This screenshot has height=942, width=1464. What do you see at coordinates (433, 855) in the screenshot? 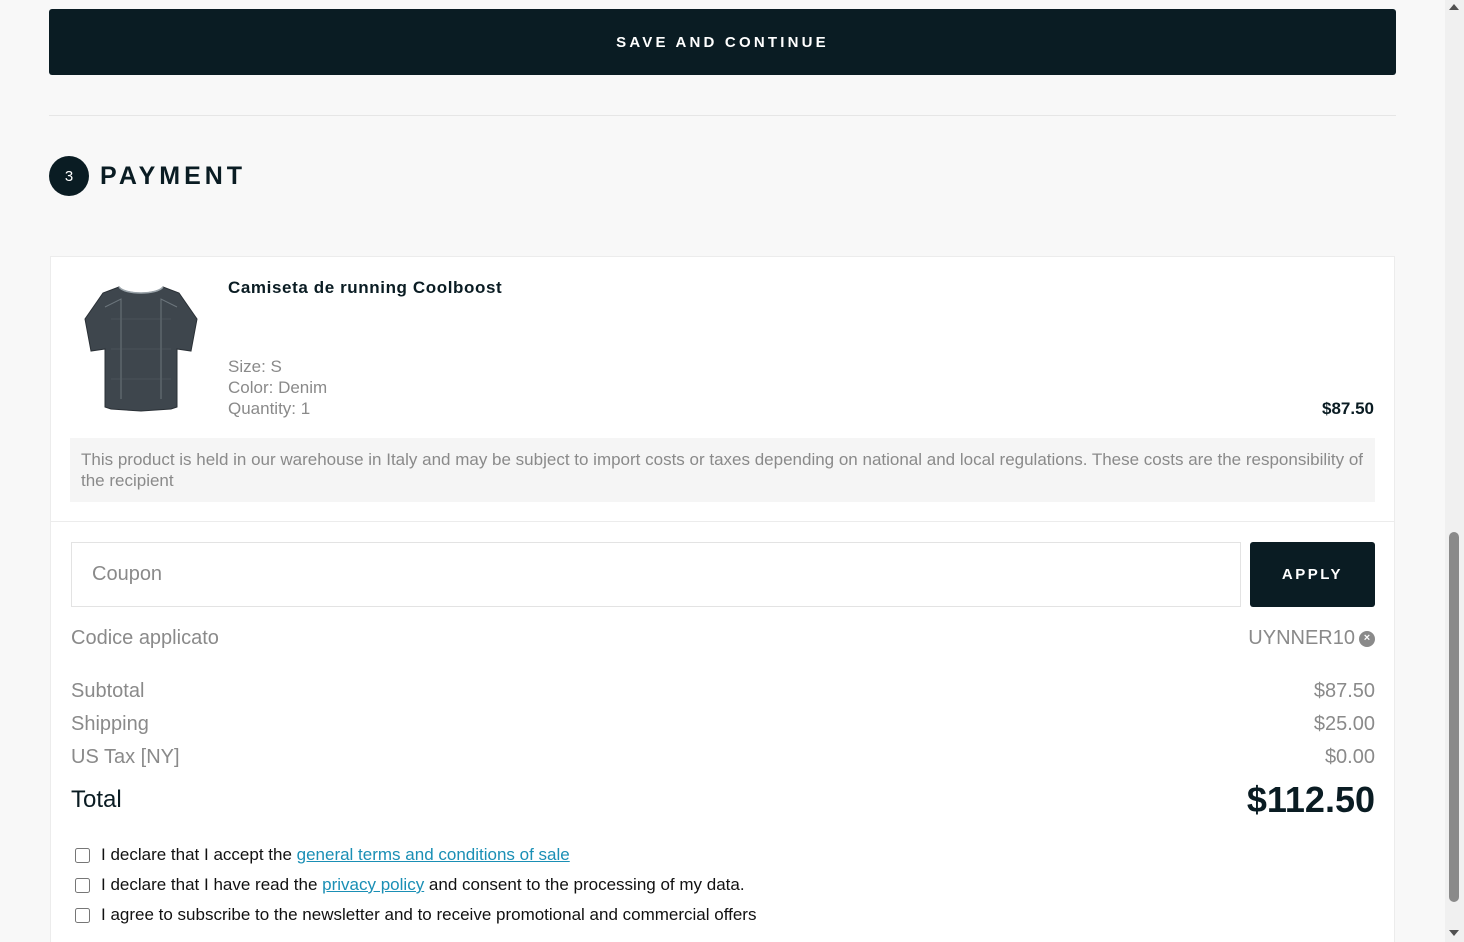
I see `terms-link: general terms and conditions of sale` at bounding box center [433, 855].